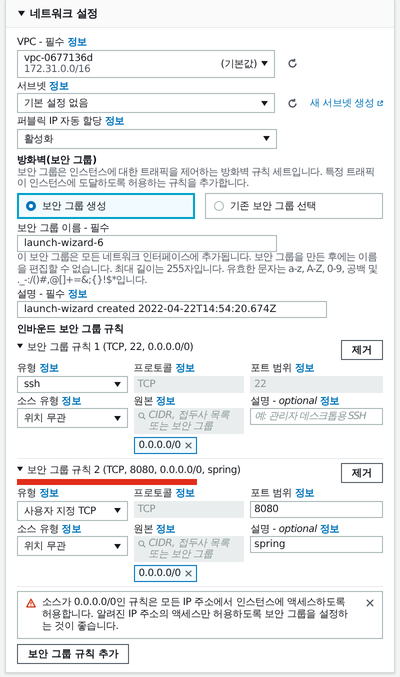 The height and width of the screenshot is (677, 400). I want to click on radio-option: 보안 그룹 생성, so click(106, 205).